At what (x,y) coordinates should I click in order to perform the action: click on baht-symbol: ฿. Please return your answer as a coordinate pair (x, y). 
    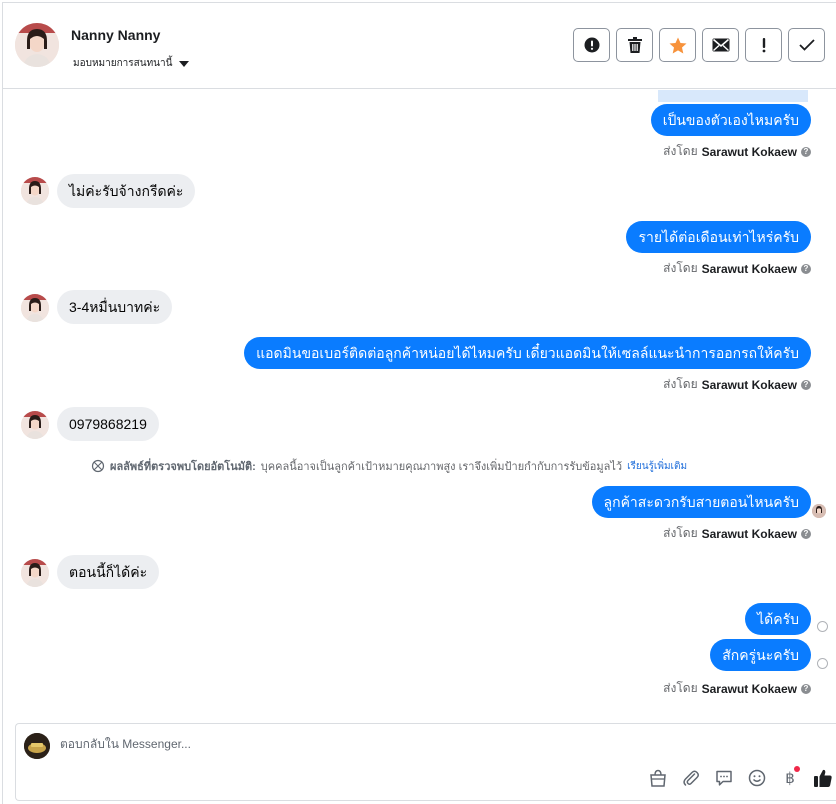
    Looking at the image, I should click on (790, 778).